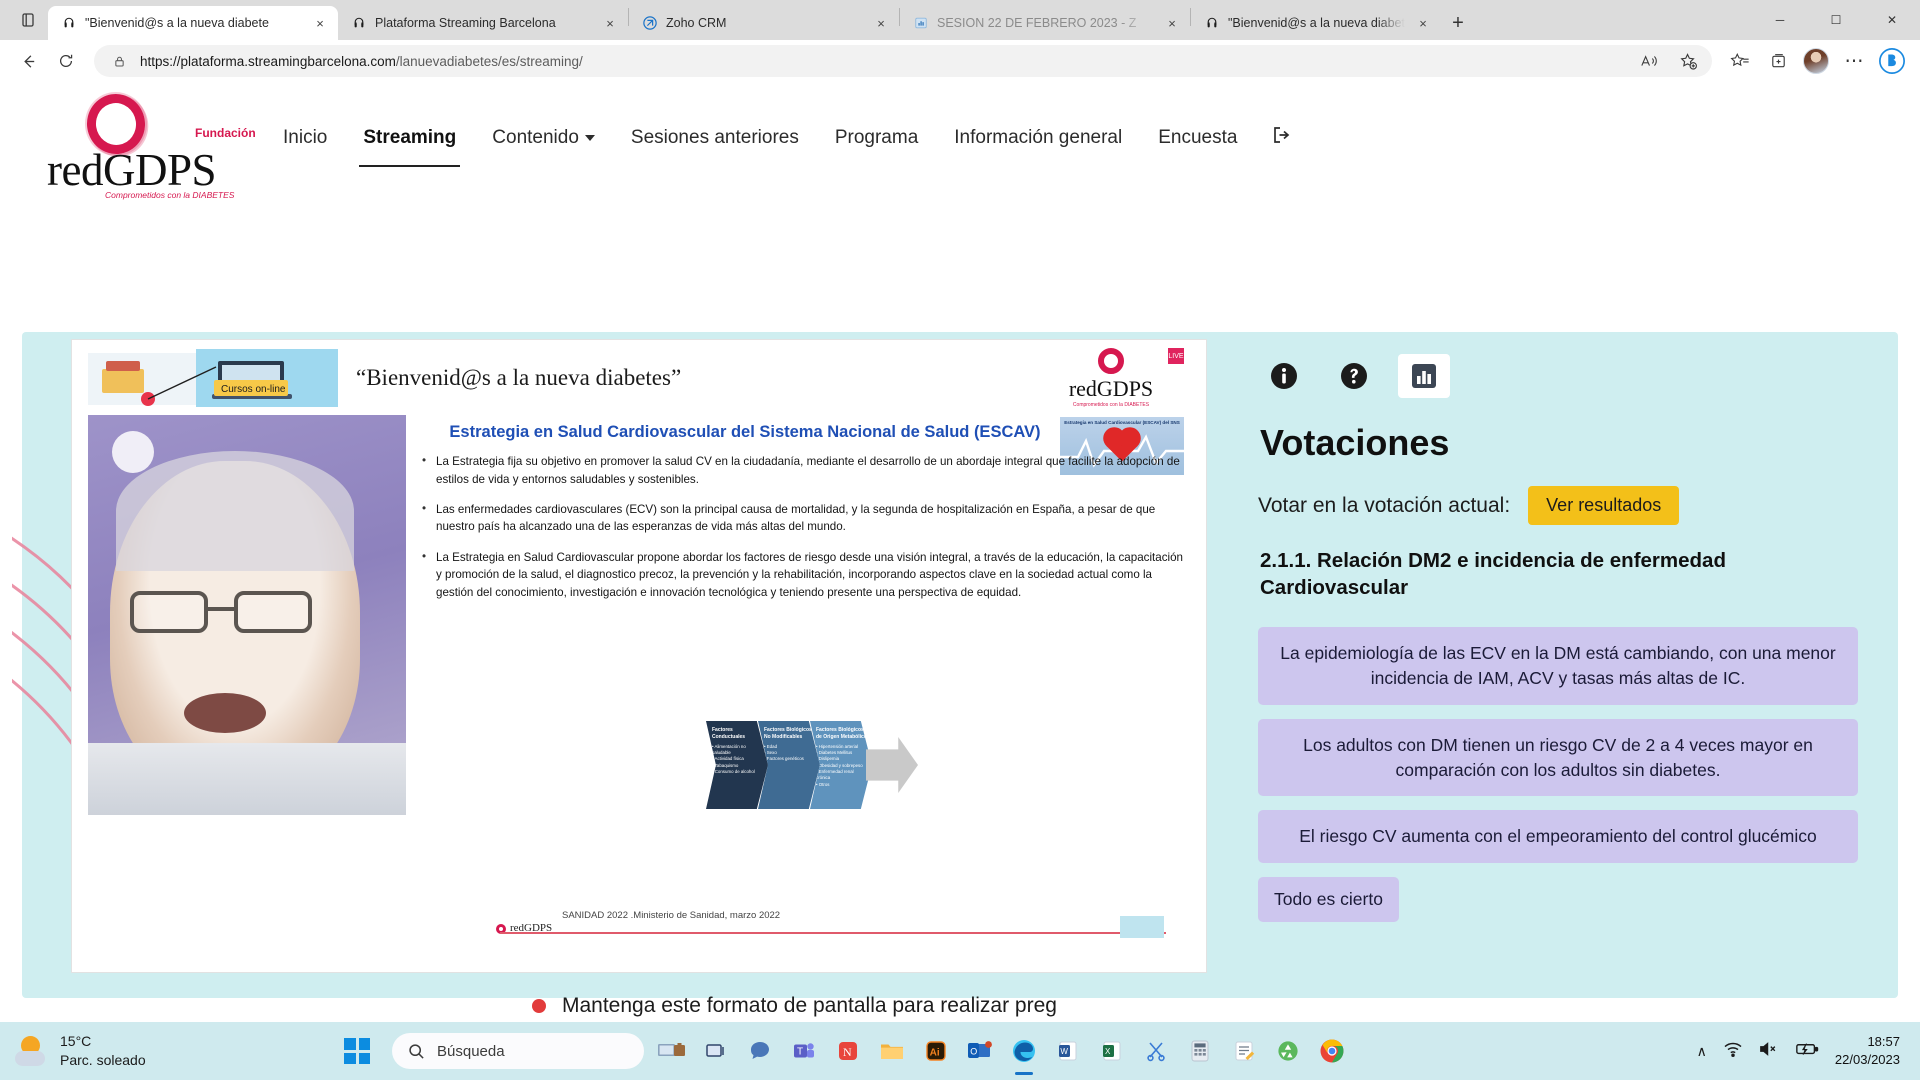  What do you see at coordinates (1854, 61) in the screenshot?
I see `settings-more-icon: ⋯` at bounding box center [1854, 61].